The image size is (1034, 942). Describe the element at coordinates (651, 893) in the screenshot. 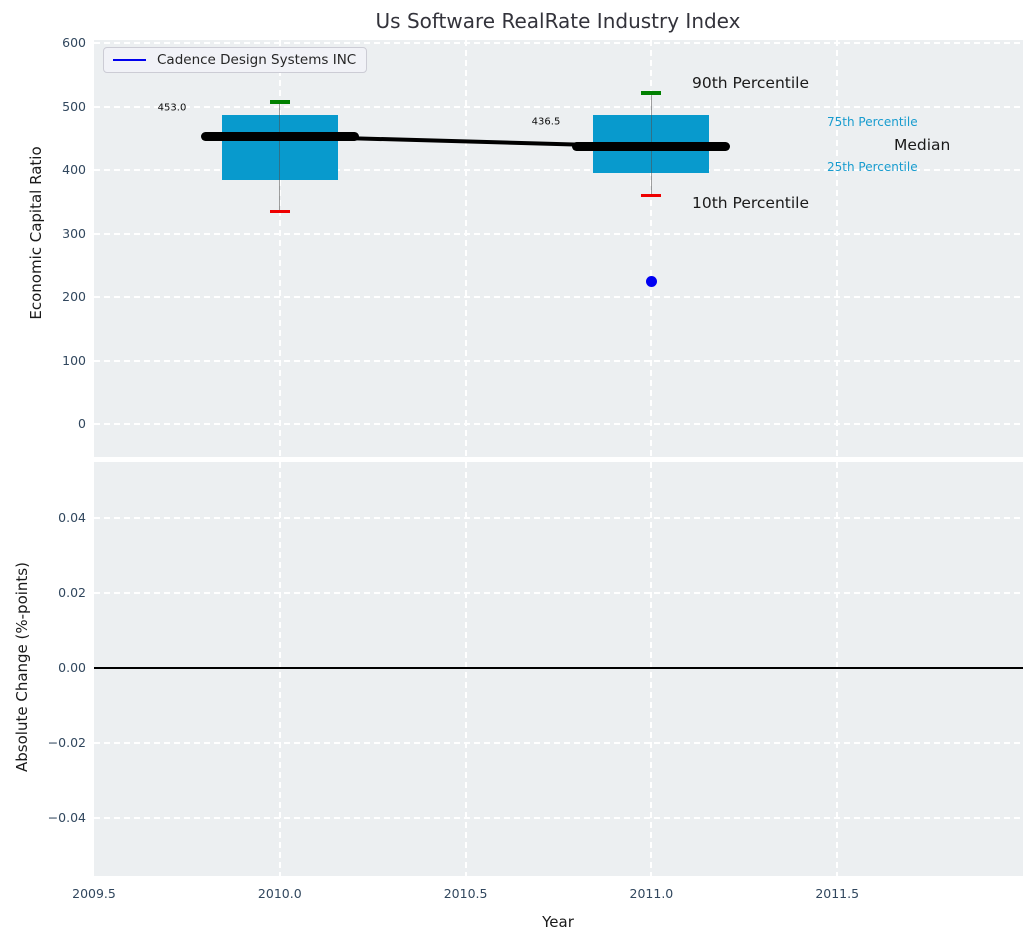

I see `x-tick-label: 2011.0` at that location.